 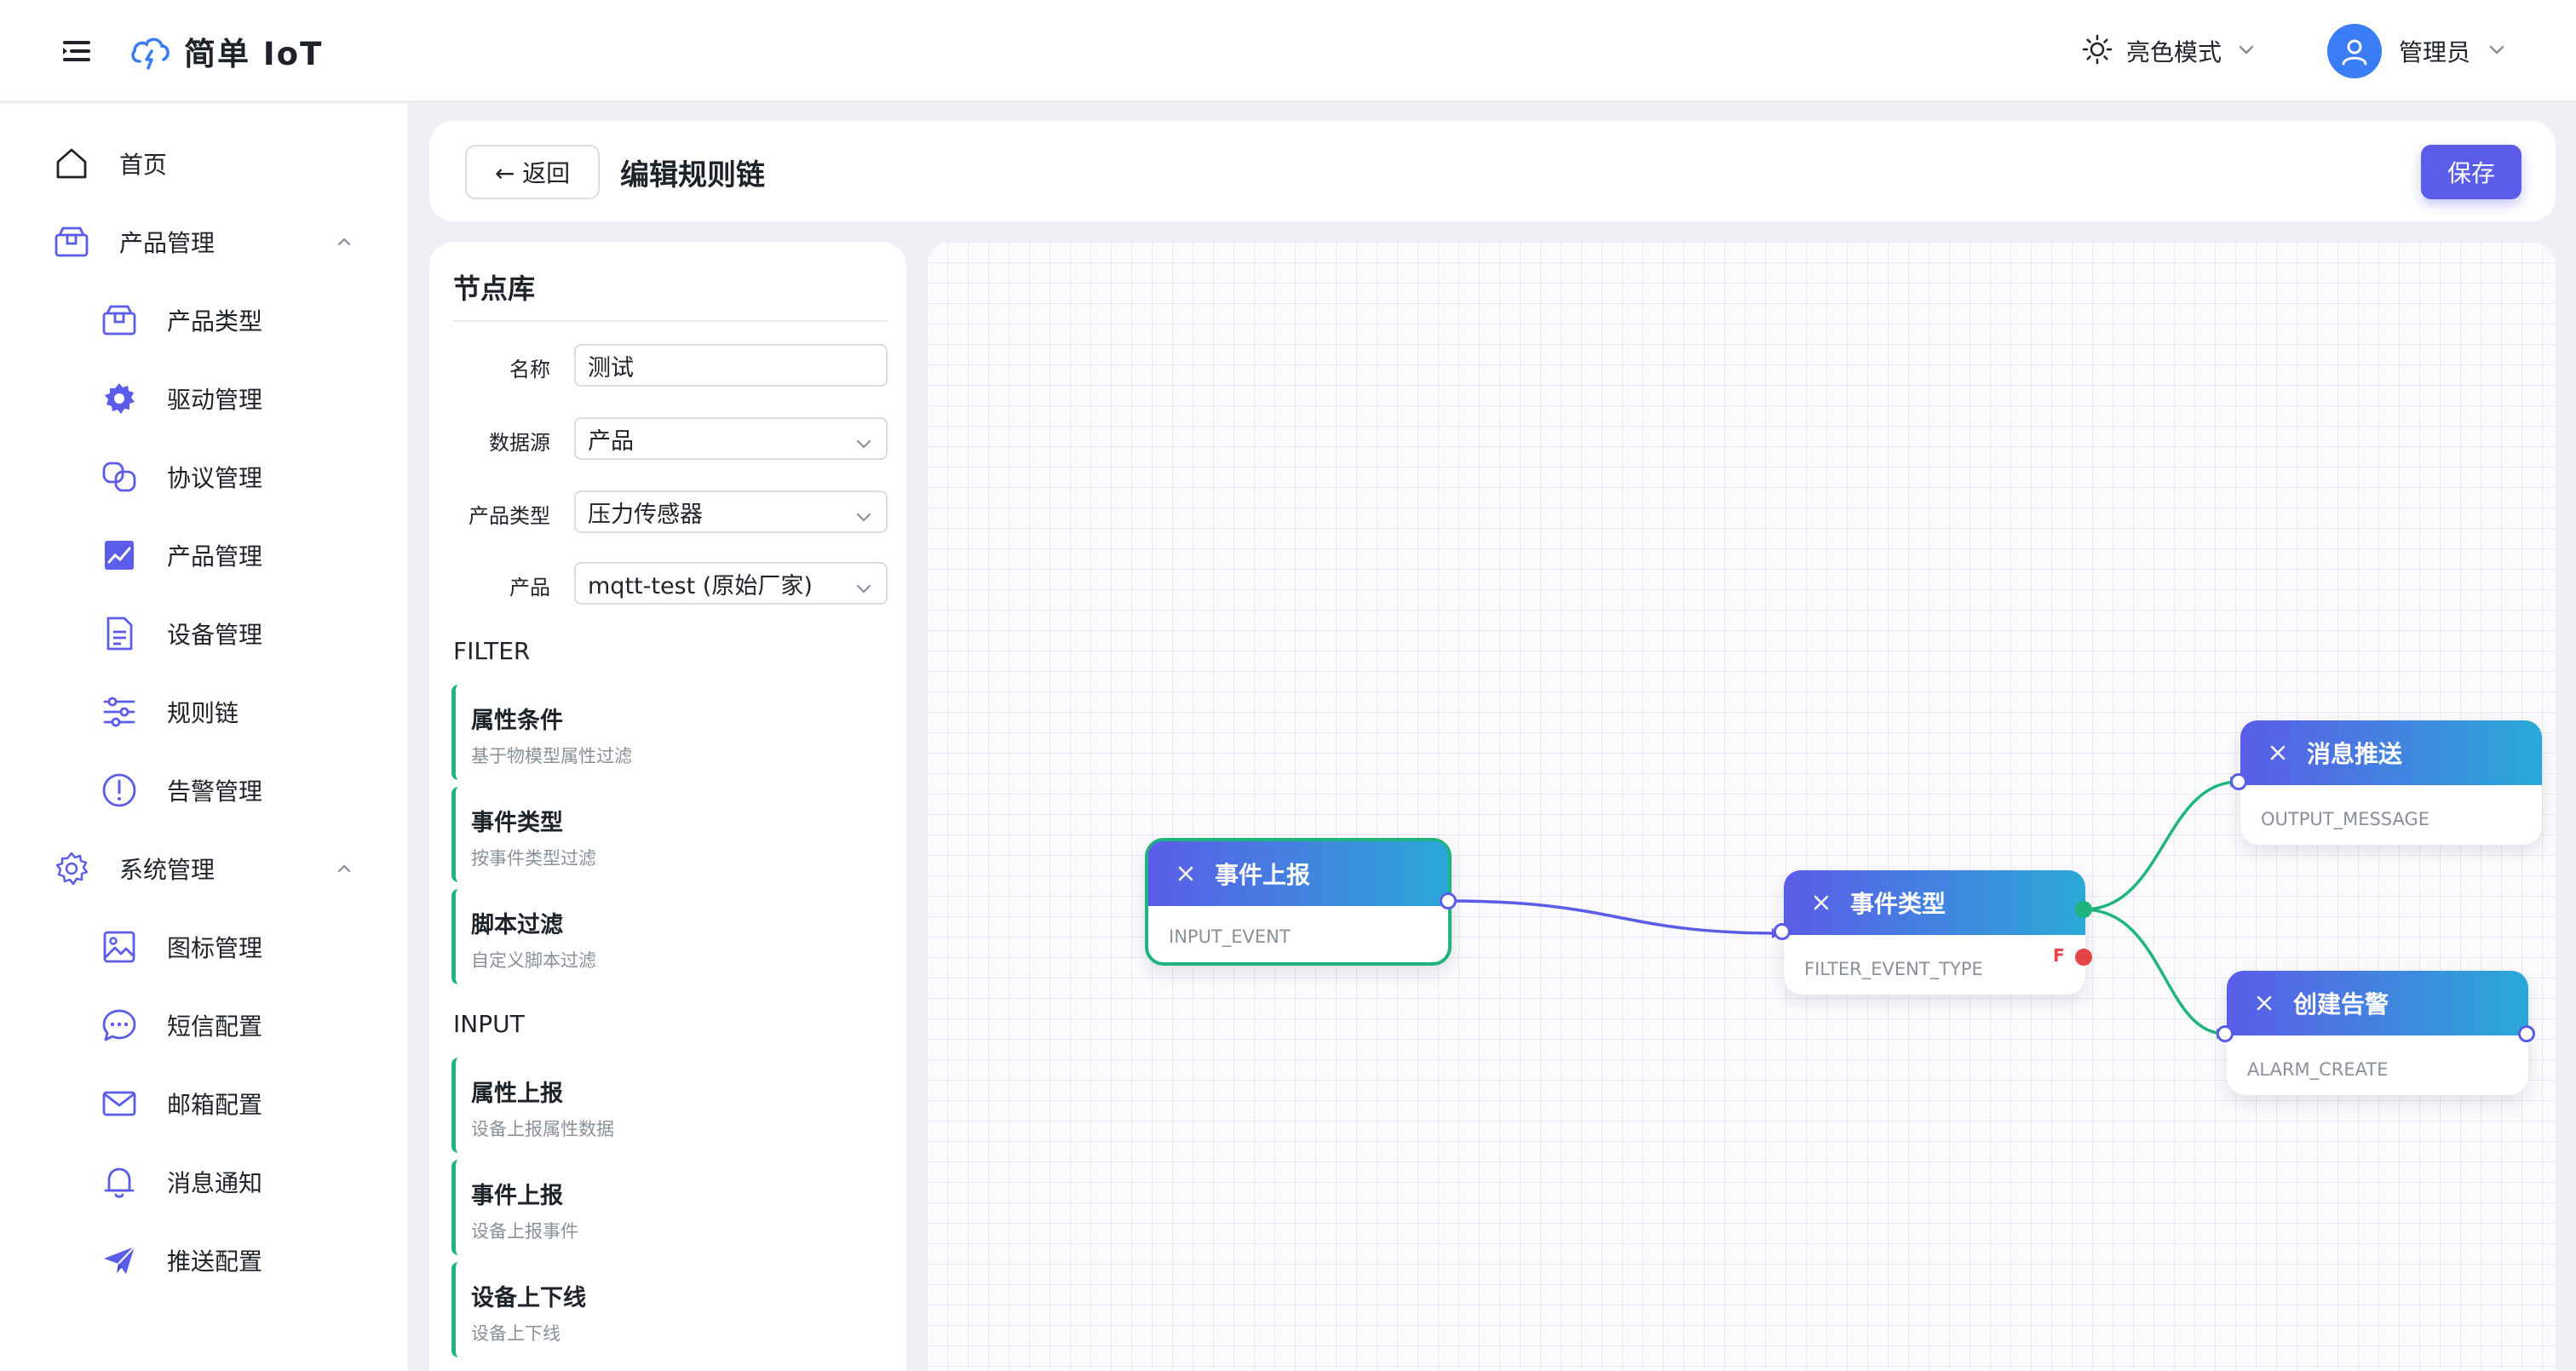 What do you see at coordinates (2471, 172) in the screenshot?
I see `save-button: 保存` at bounding box center [2471, 172].